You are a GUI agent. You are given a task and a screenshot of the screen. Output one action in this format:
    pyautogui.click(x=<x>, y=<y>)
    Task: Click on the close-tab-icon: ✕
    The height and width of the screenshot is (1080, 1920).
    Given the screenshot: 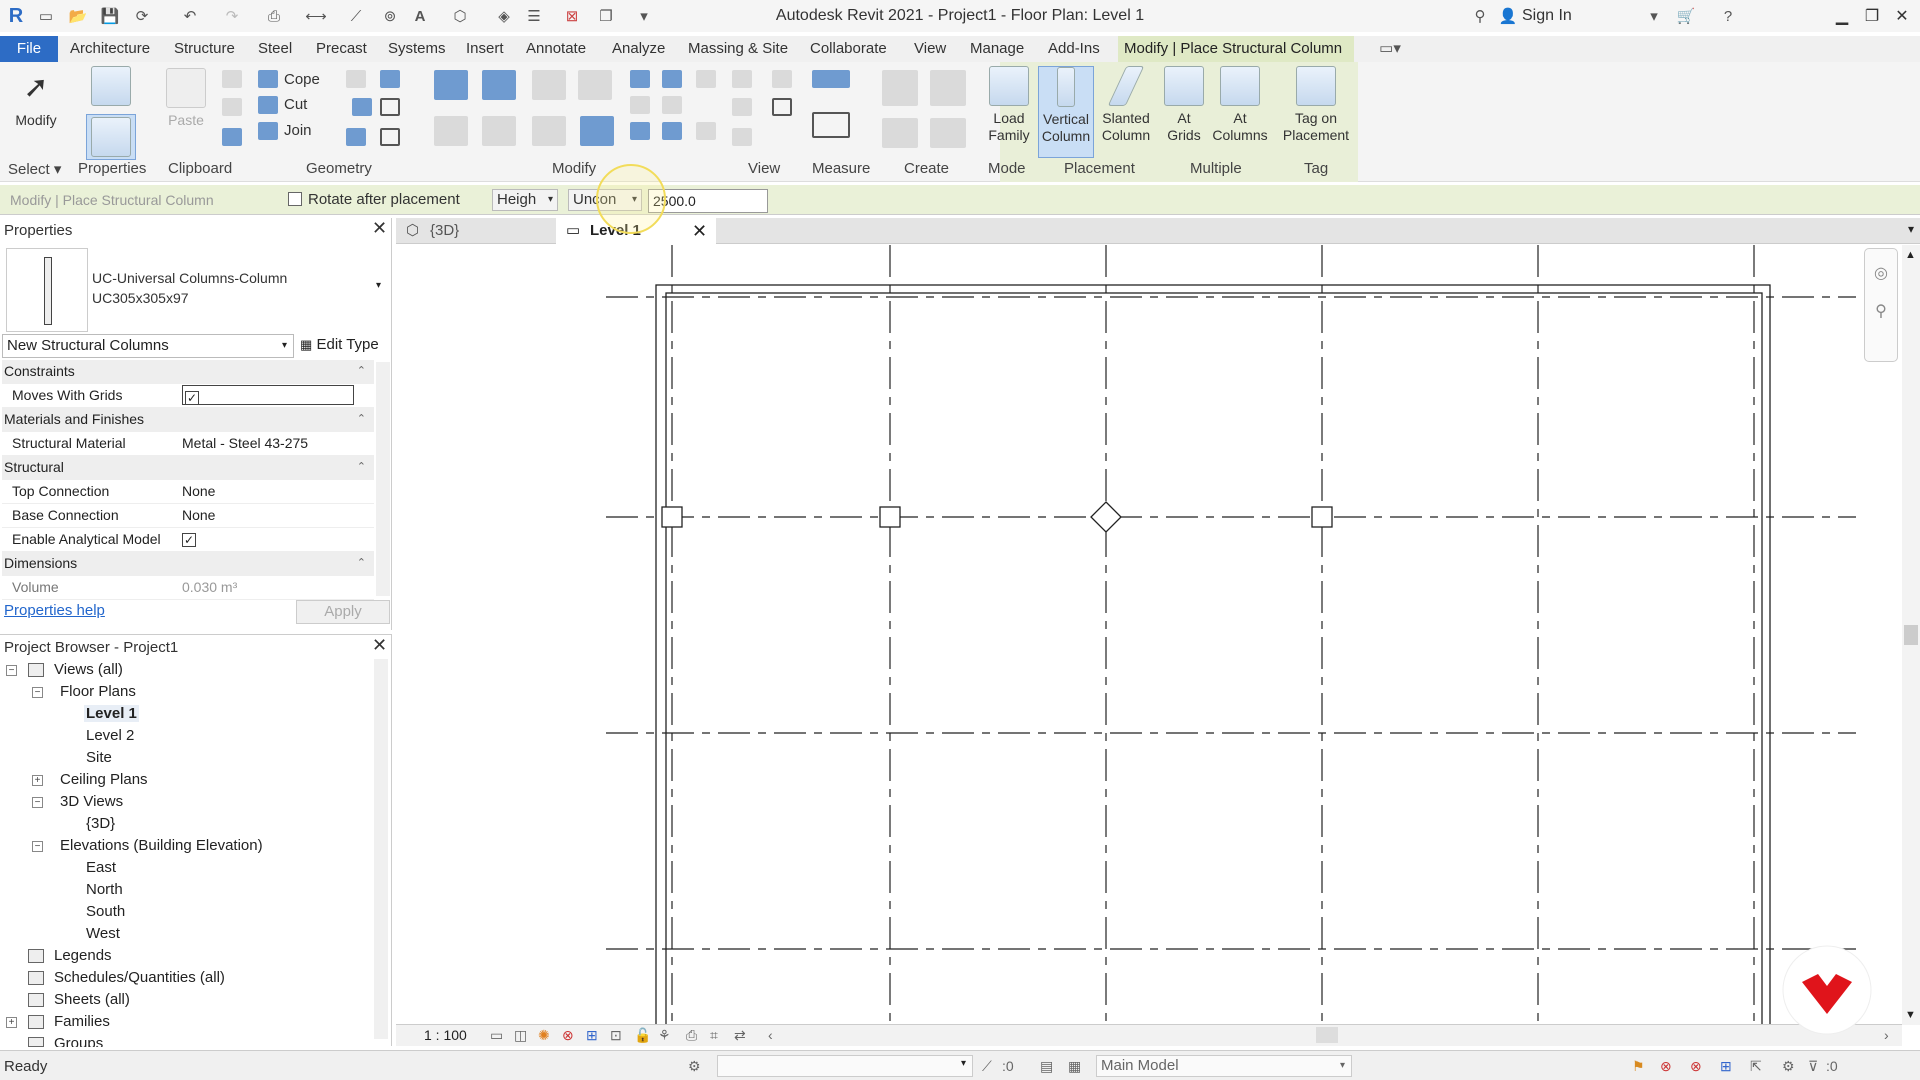 What is the action you would take?
    pyautogui.click(x=699, y=231)
    